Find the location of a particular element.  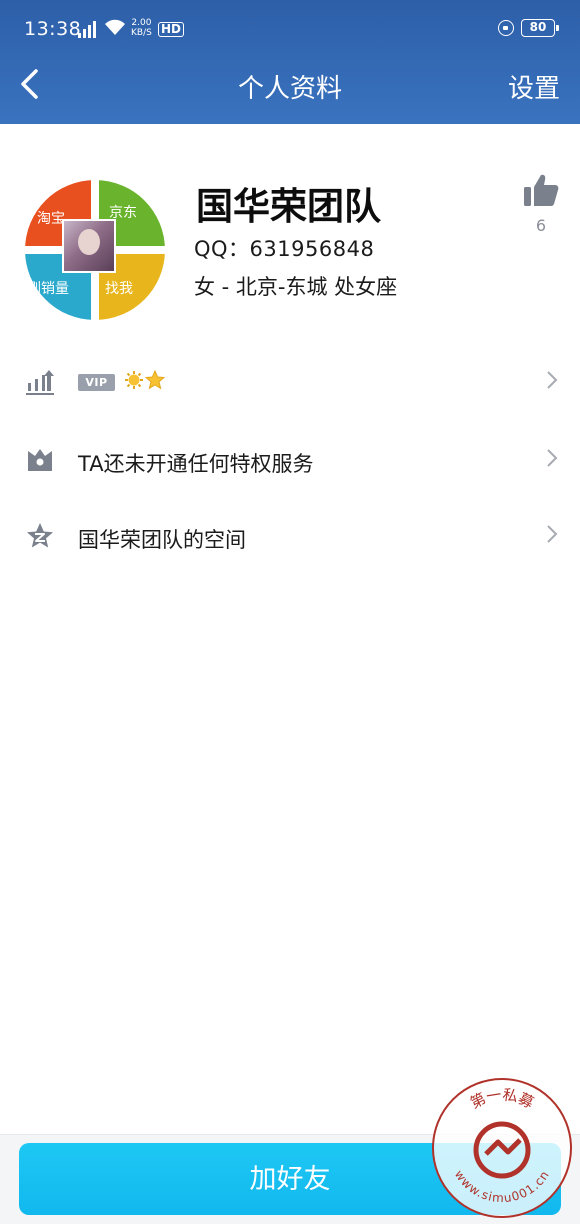

watermark-text-bottom: www.simu001.cn is located at coordinates (501, 1187).